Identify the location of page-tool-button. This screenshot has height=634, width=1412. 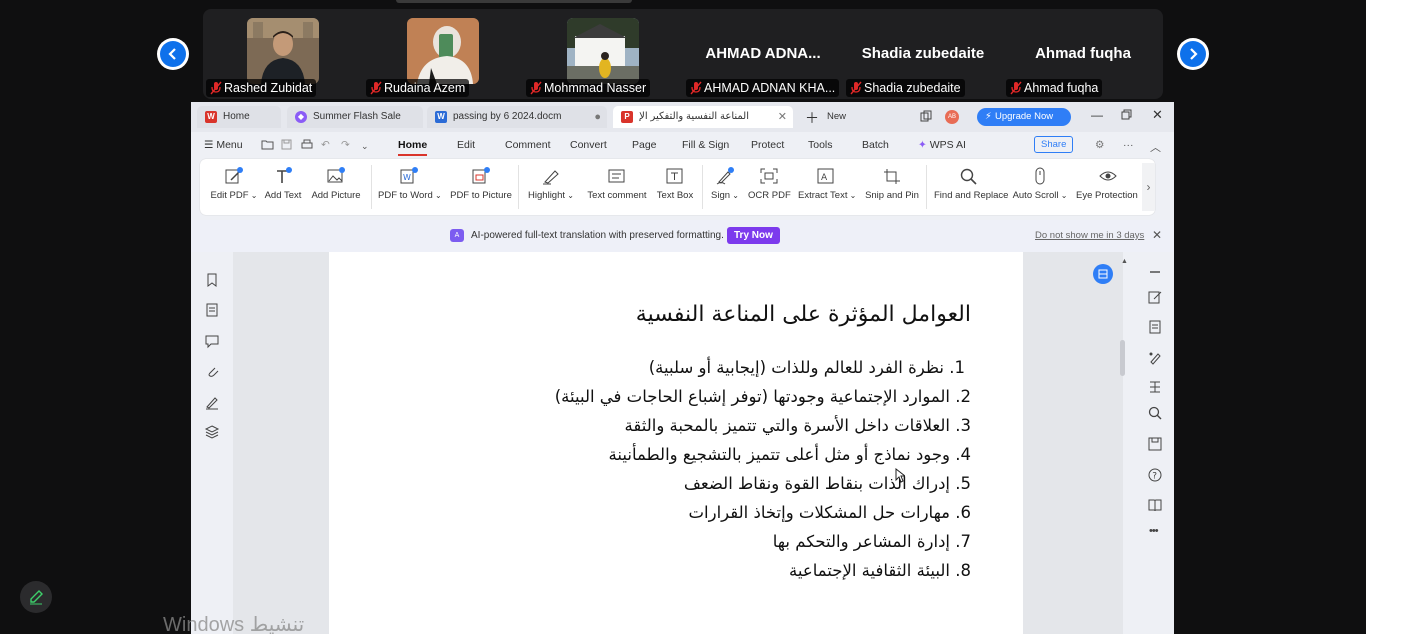
(1103, 274).